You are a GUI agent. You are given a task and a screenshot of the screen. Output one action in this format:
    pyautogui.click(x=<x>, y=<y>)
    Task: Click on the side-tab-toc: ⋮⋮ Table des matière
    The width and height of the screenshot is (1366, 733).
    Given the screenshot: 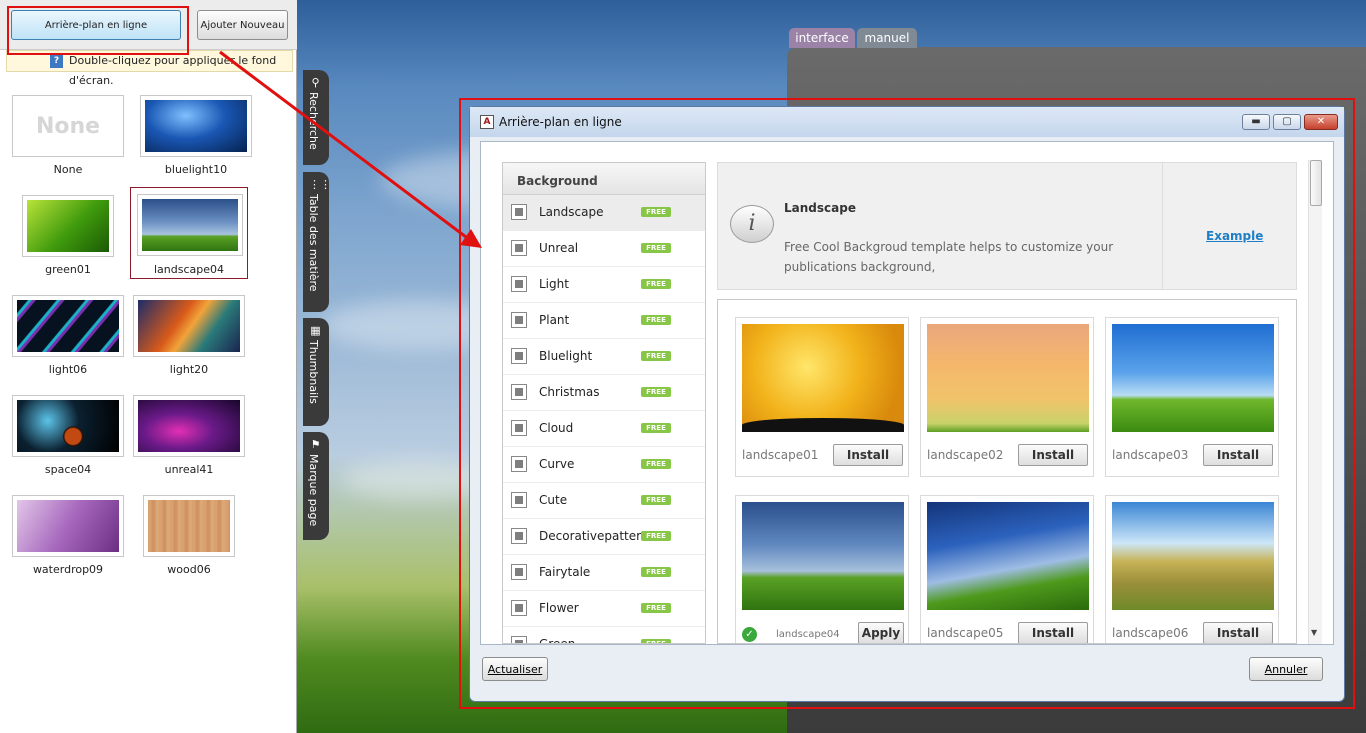 What is the action you would take?
    pyautogui.click(x=317, y=242)
    